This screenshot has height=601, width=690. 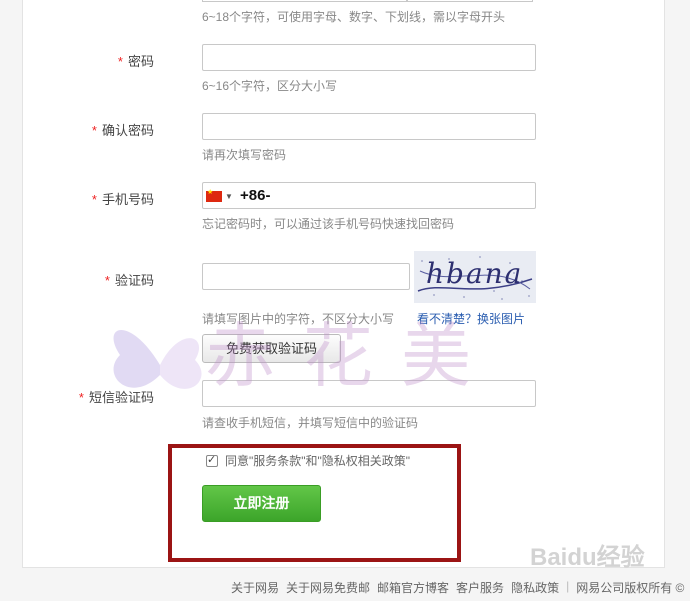 What do you see at coordinates (310, 423) in the screenshot?
I see `sms-code-hint: 请查收手机短信，并填写短信中的验证码` at bounding box center [310, 423].